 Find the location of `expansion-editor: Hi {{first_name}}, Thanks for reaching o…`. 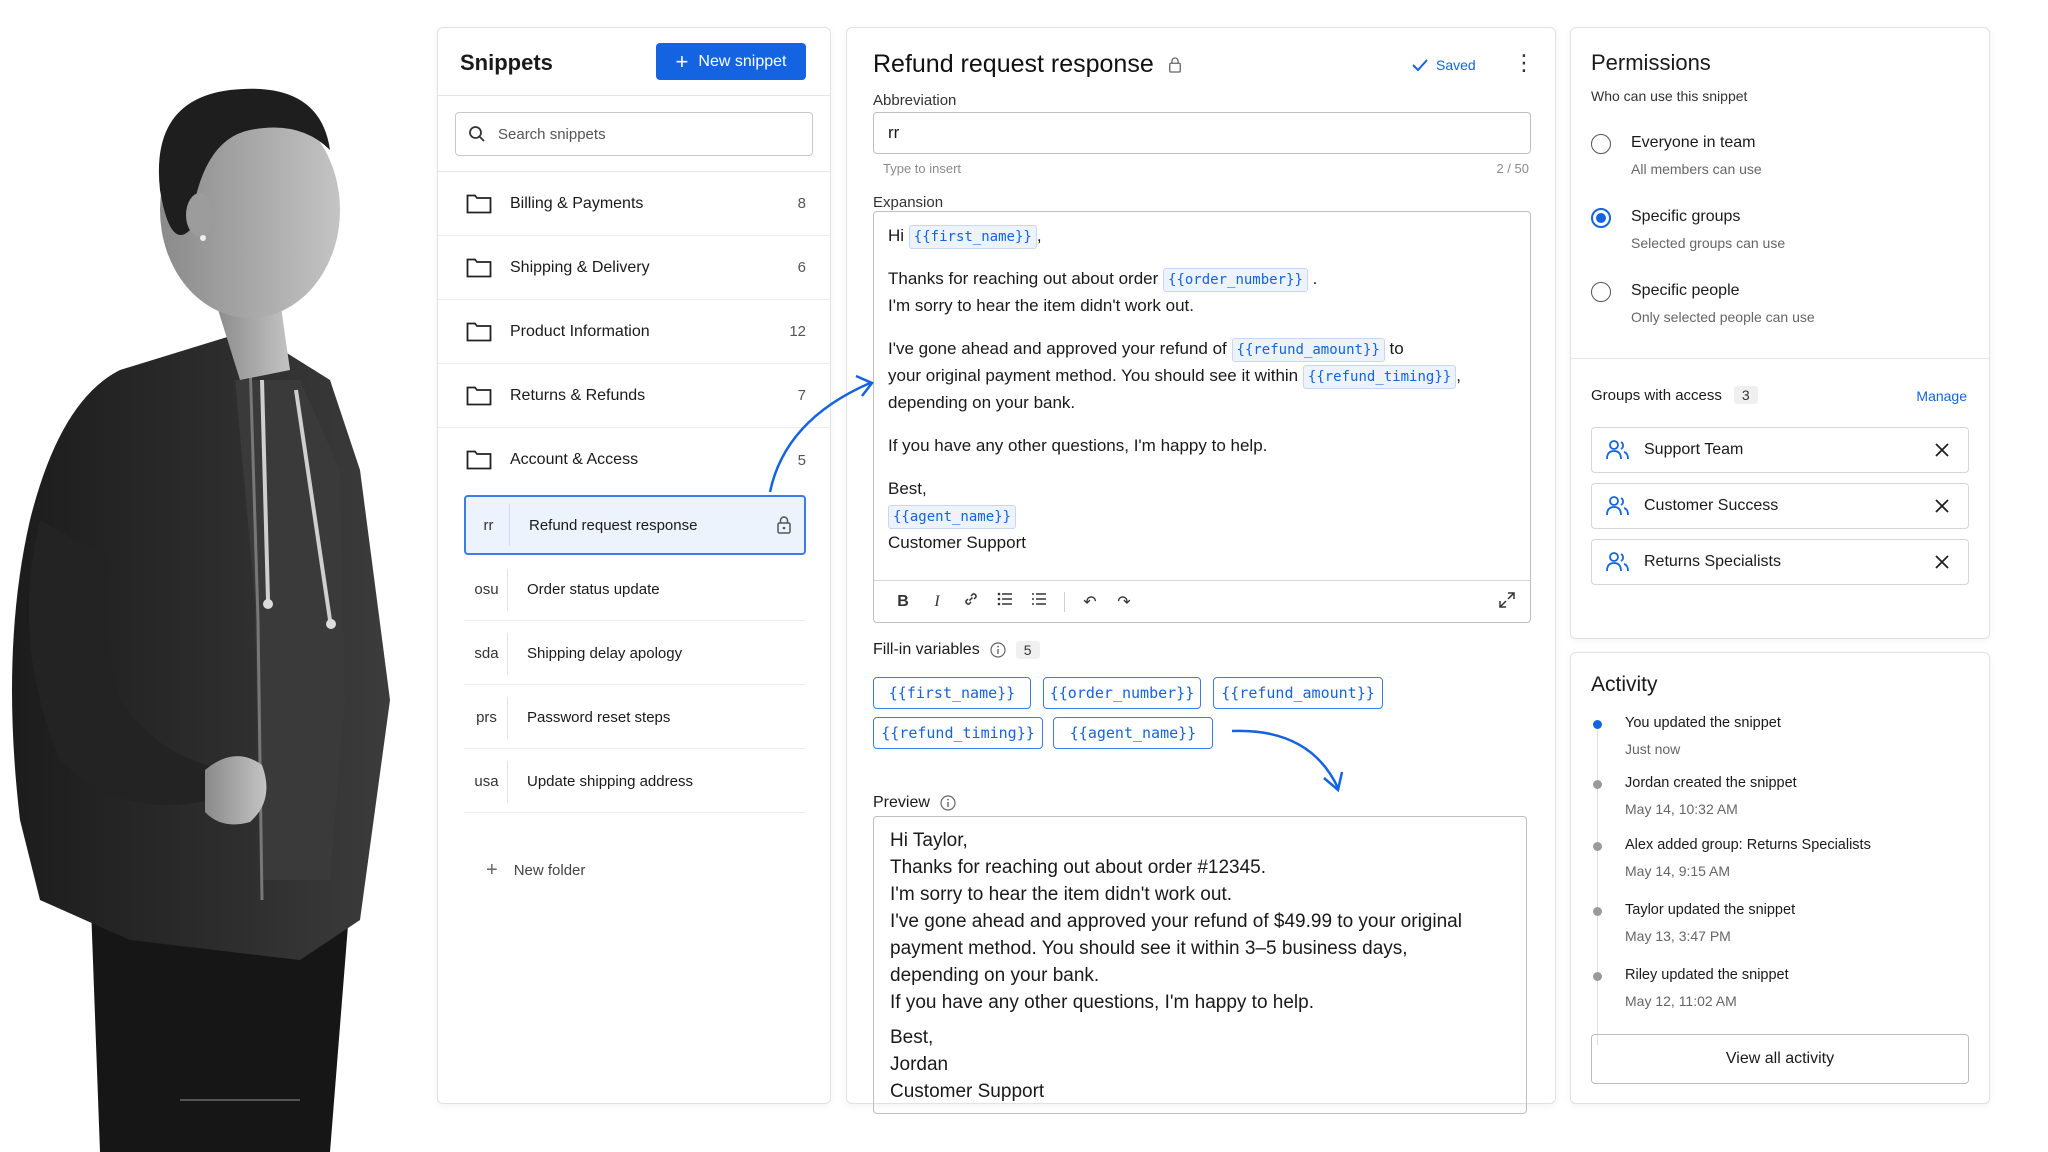

expansion-editor: Hi {{first_name}}, Thanks for reaching o… is located at coordinates (1202, 417).